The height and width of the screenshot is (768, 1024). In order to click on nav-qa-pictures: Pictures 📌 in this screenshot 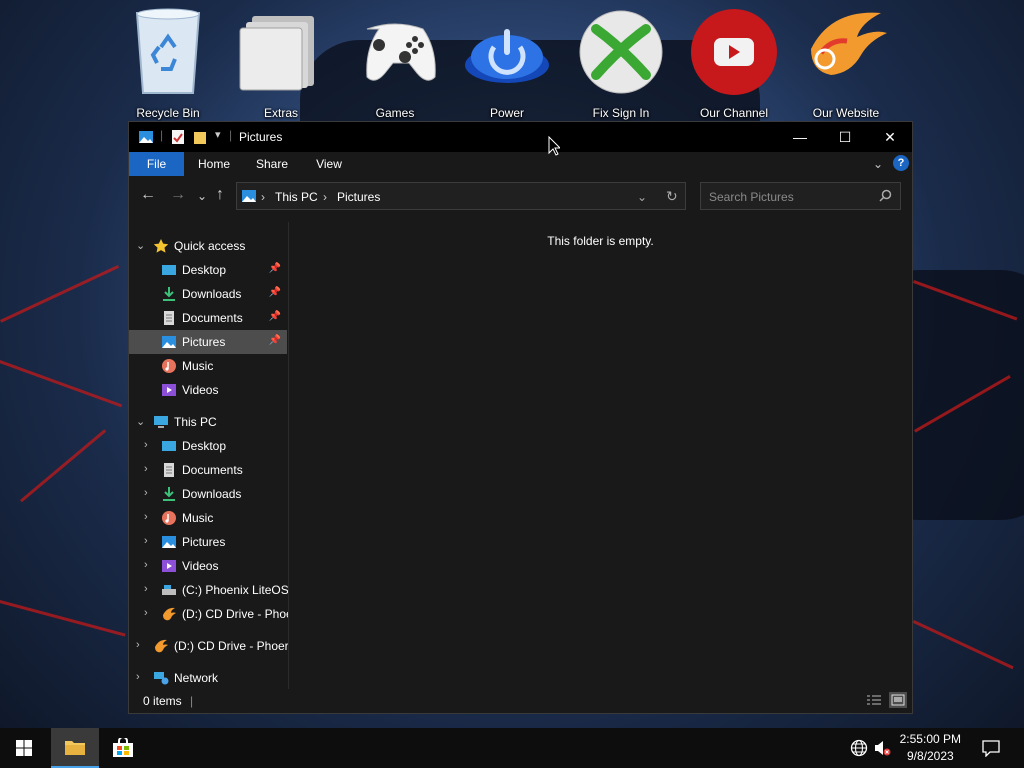, I will do `click(208, 342)`.